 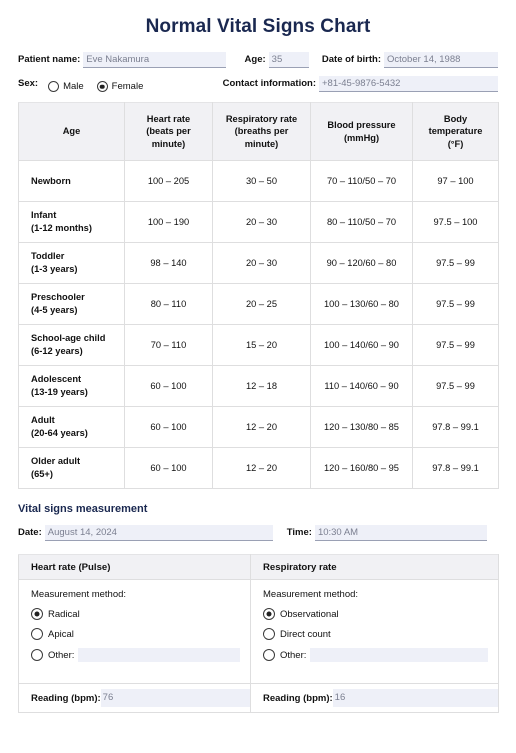 I want to click on age-group-name: Preschooler, so click(x=58, y=297).